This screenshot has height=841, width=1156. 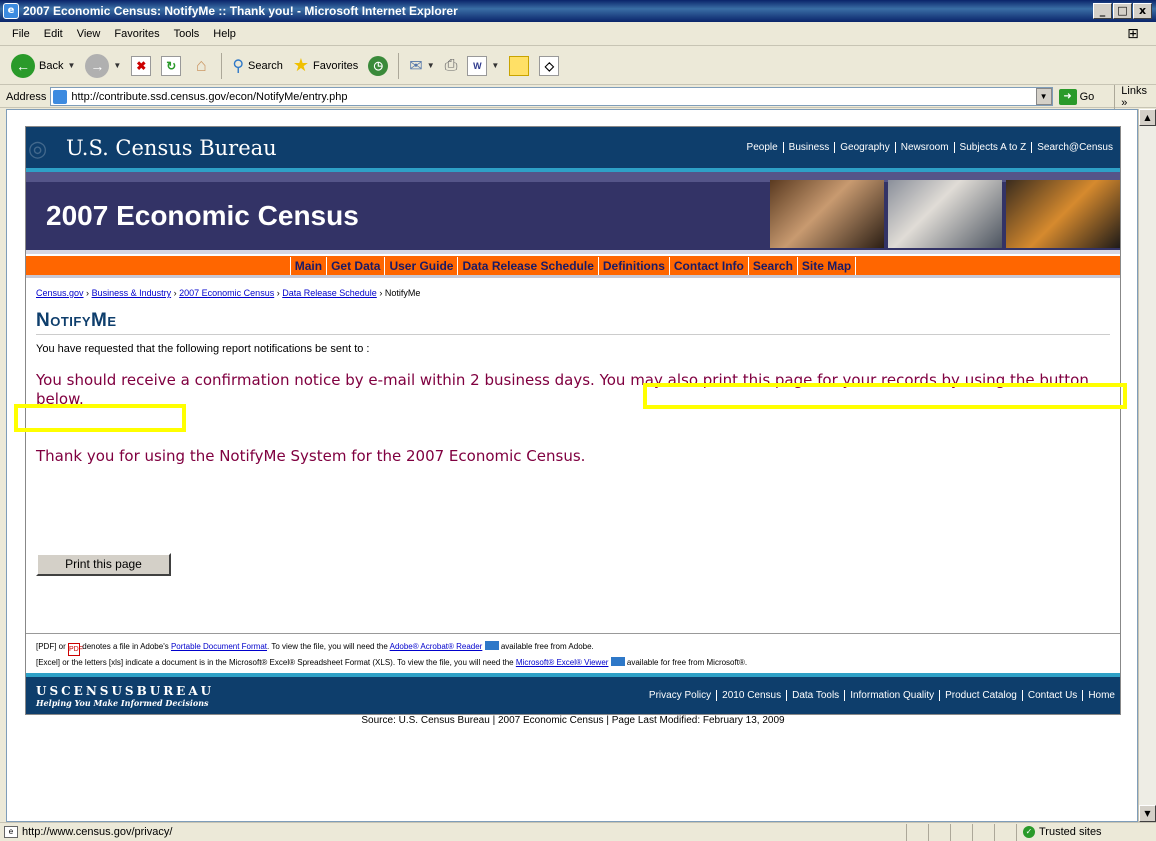 What do you see at coordinates (171, 66) in the screenshot?
I see `refresh-button: ↻` at bounding box center [171, 66].